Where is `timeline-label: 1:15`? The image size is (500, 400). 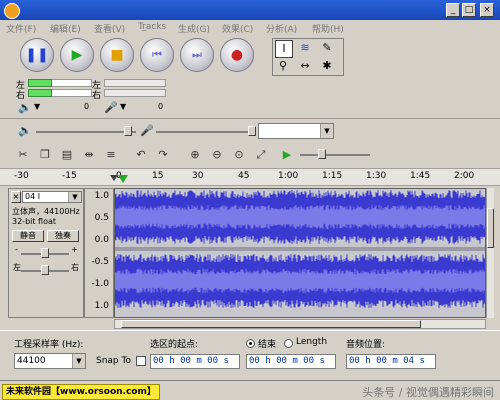 timeline-label: 1:15 is located at coordinates (332, 176).